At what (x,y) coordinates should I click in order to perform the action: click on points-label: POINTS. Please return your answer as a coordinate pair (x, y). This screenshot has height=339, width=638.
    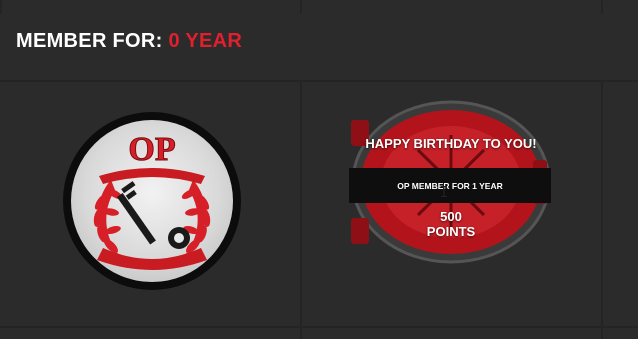
    Looking at the image, I should click on (451, 231).